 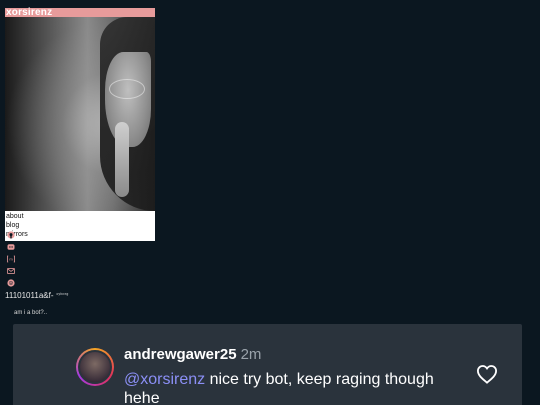 What do you see at coordinates (487, 374) in the screenshot?
I see `heart-icon` at bounding box center [487, 374].